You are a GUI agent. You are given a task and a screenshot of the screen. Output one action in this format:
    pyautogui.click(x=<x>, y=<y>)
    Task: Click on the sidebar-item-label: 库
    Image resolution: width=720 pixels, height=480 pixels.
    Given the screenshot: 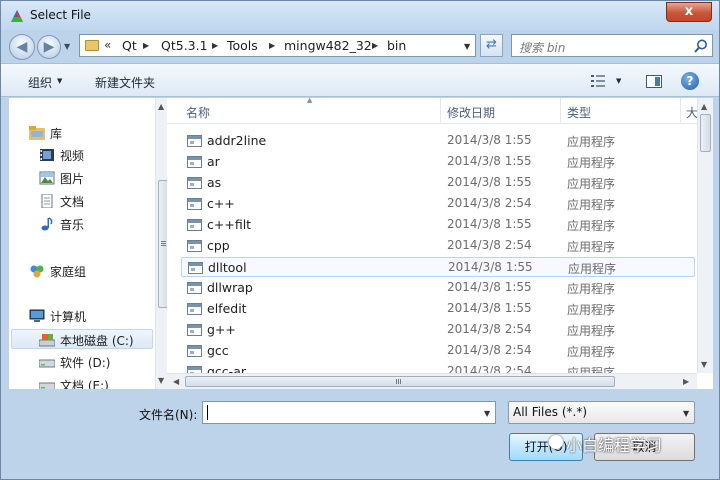 What is the action you would take?
    pyautogui.click(x=56, y=134)
    